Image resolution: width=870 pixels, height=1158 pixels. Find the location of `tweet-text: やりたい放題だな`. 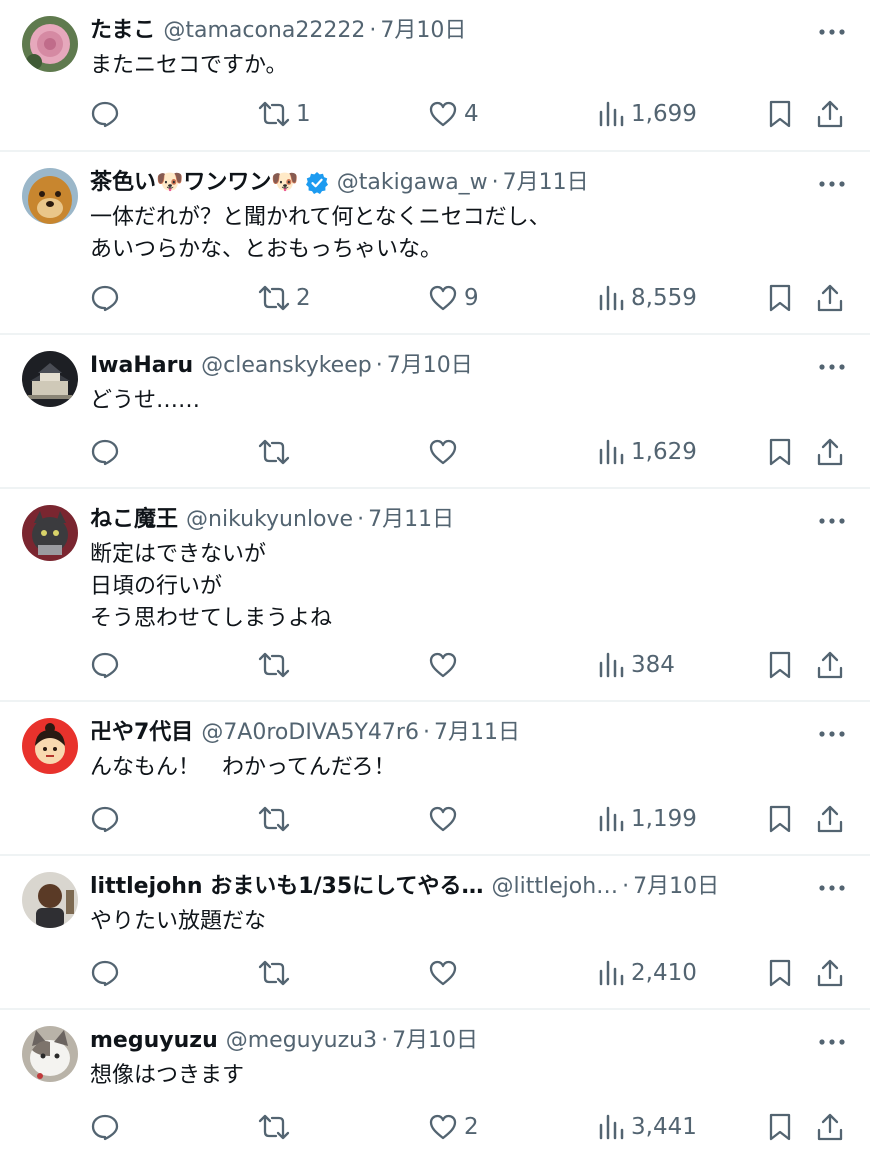

tweet-text: やりたい放題だな is located at coordinates (178, 921).